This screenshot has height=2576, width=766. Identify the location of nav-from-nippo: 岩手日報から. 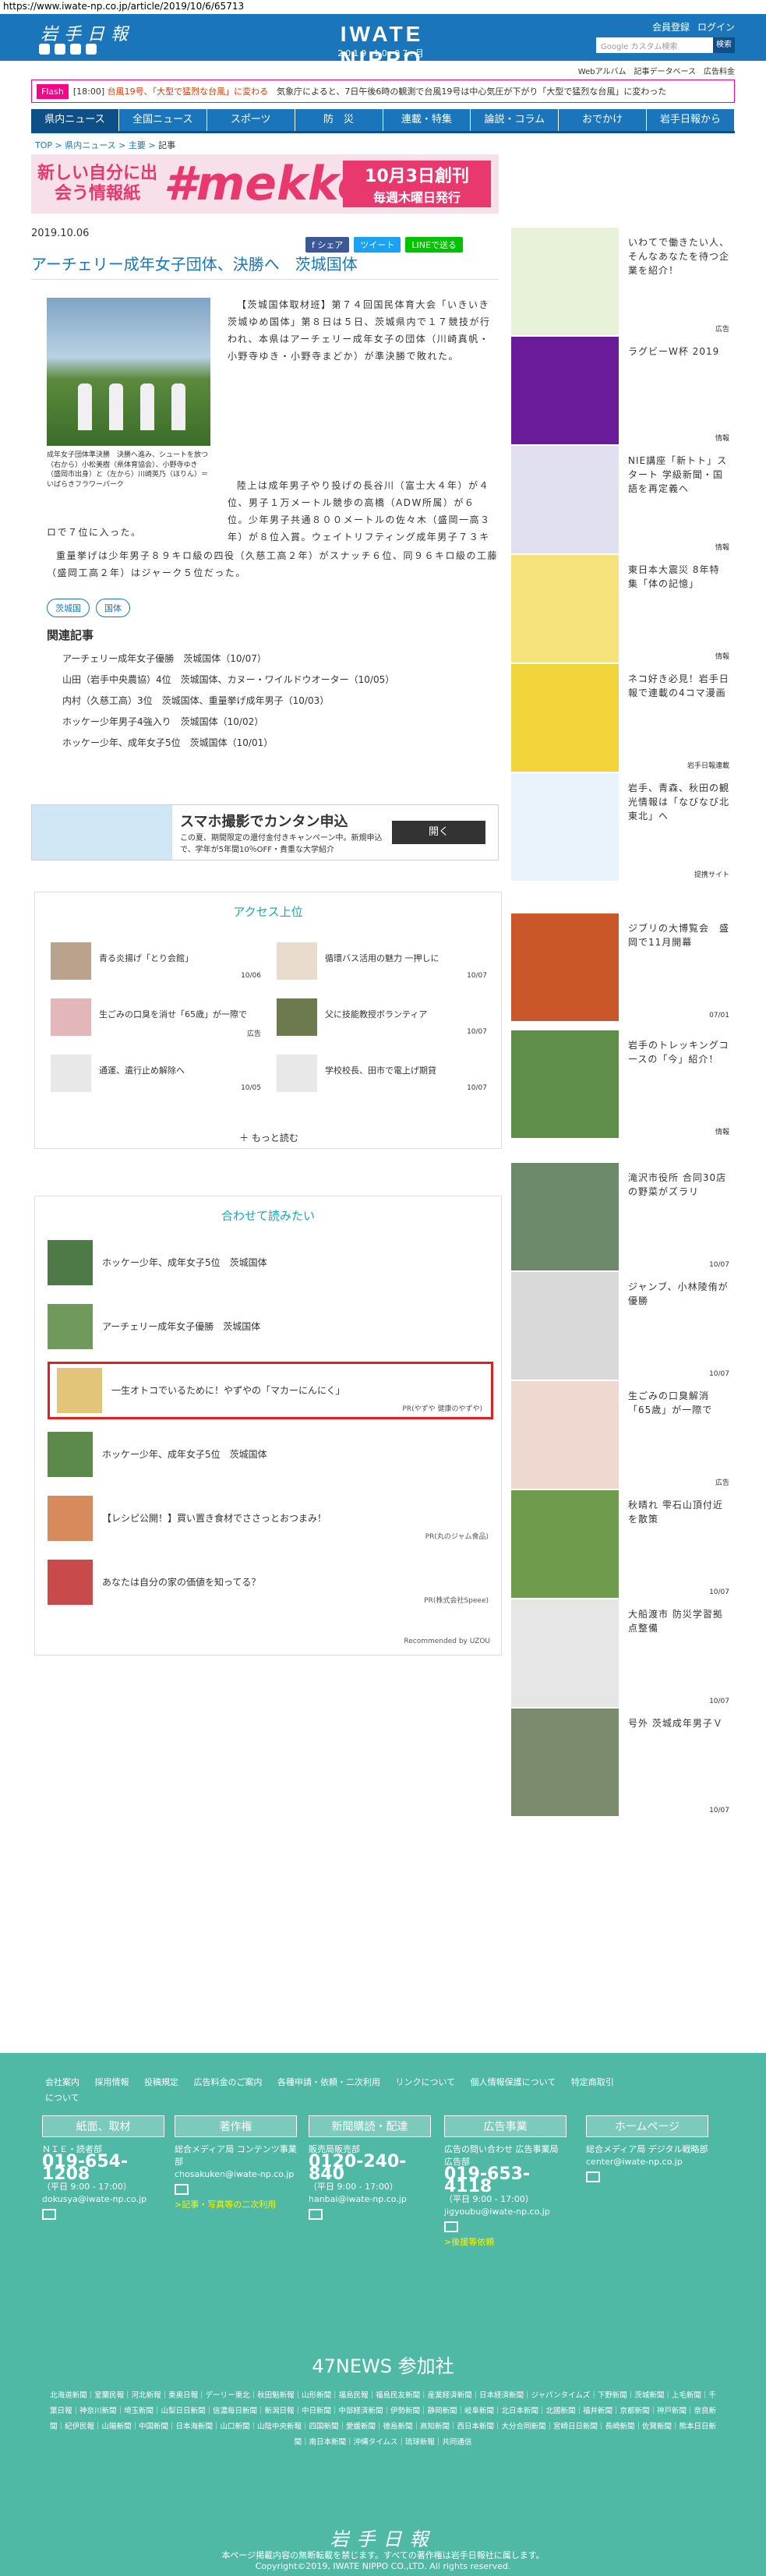
(691, 120).